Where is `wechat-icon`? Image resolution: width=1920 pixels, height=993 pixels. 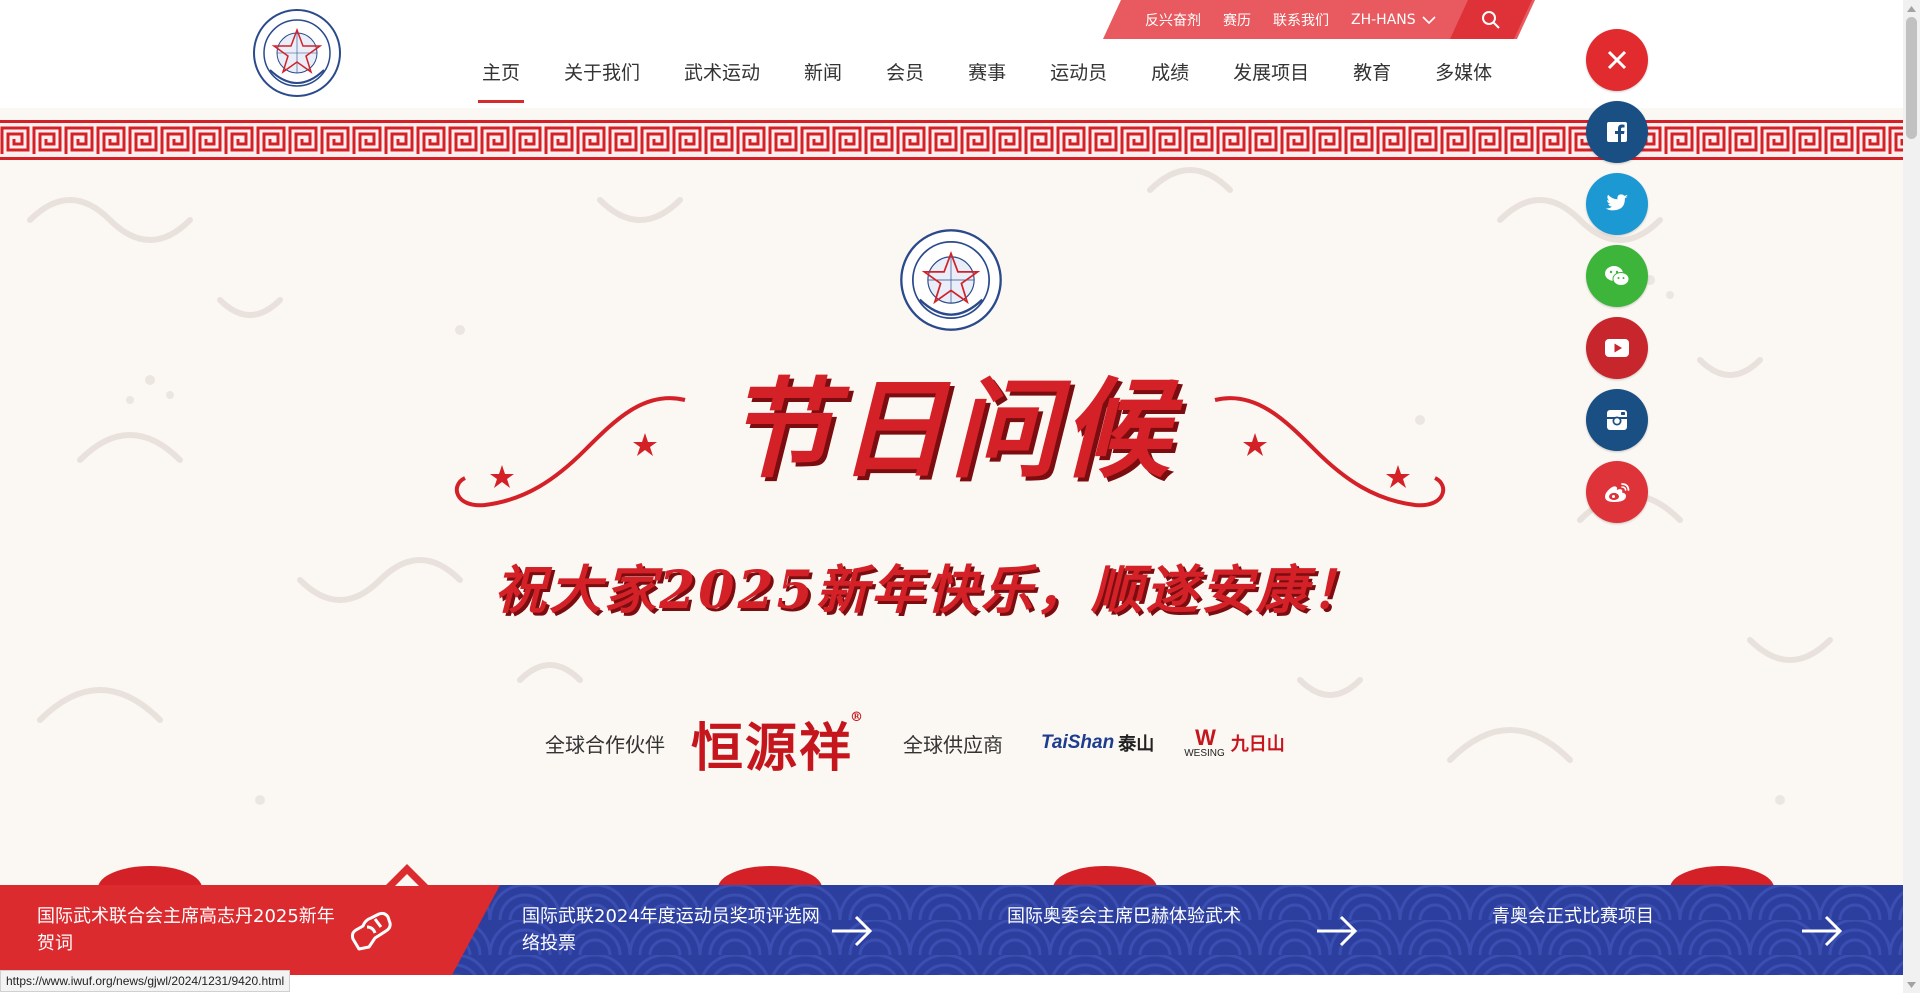
wechat-icon is located at coordinates (1617, 276).